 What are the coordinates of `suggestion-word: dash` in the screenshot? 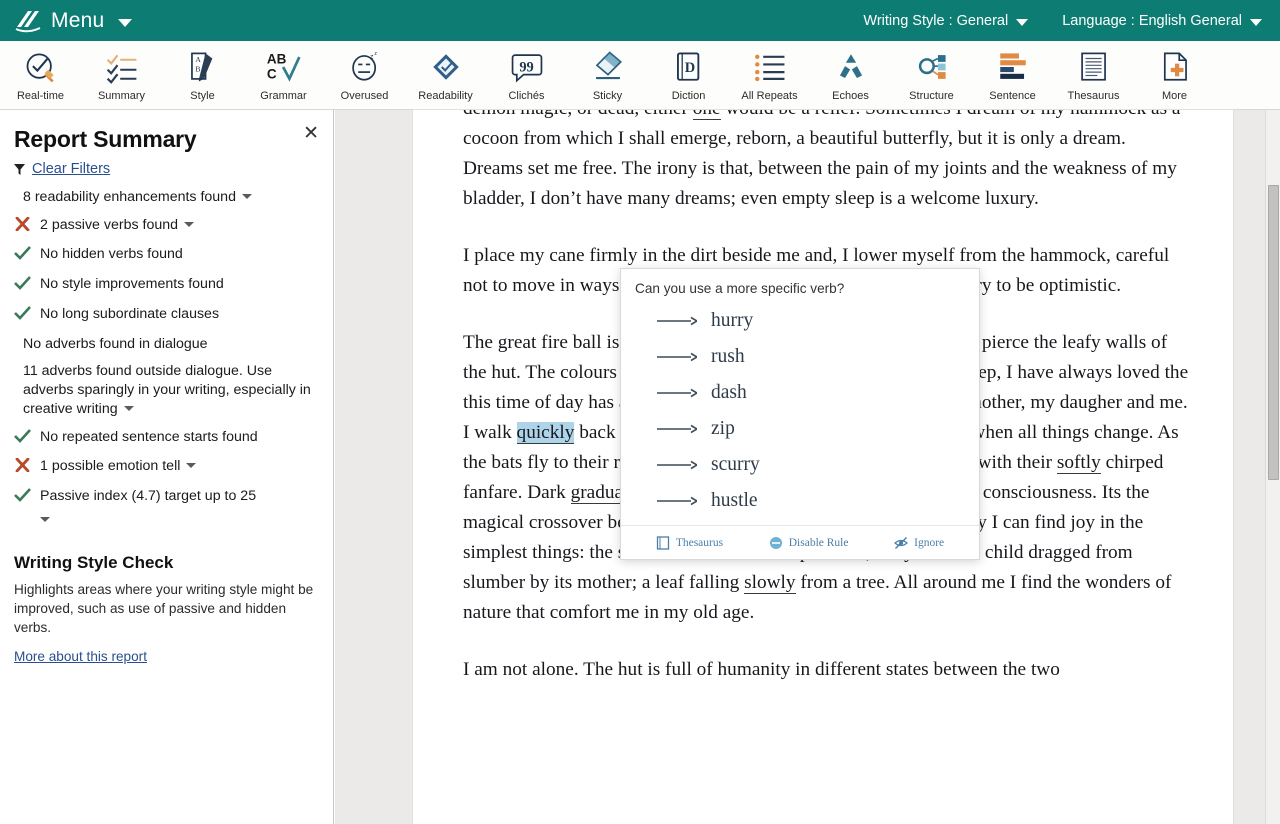 It's located at (729, 392).